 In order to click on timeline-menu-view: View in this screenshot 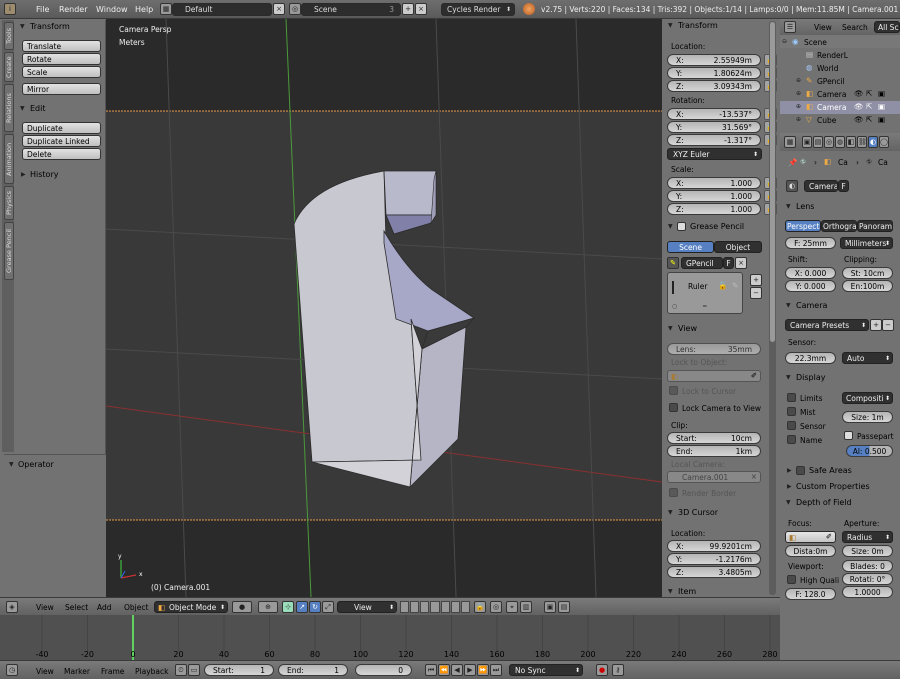, I will do `click(45, 671)`.